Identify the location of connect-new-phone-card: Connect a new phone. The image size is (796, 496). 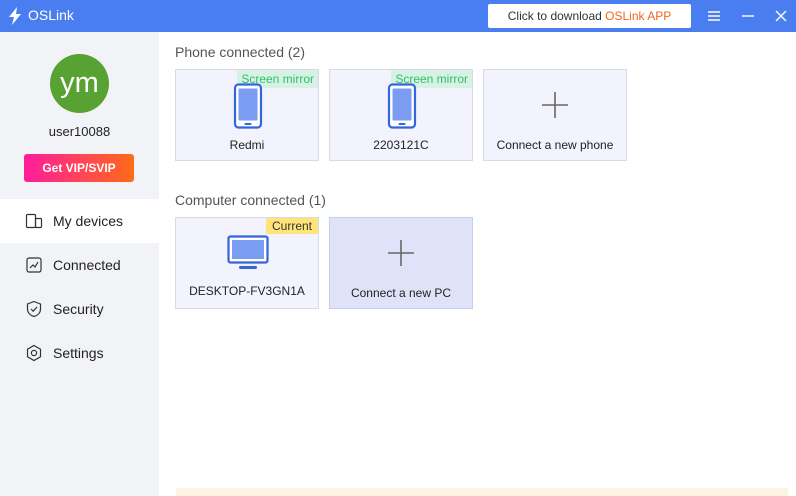
(555, 115).